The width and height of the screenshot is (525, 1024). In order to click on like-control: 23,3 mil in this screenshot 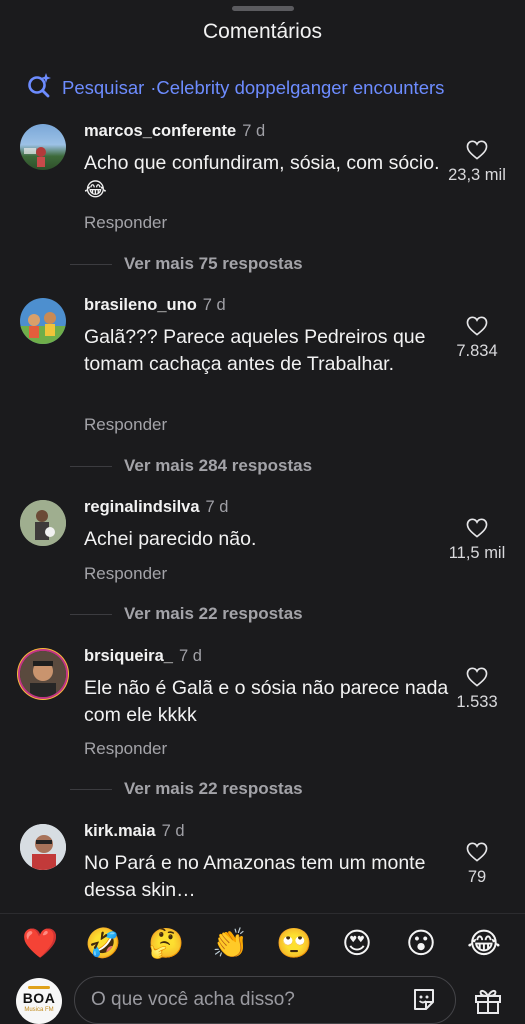, I will do `click(477, 162)`.